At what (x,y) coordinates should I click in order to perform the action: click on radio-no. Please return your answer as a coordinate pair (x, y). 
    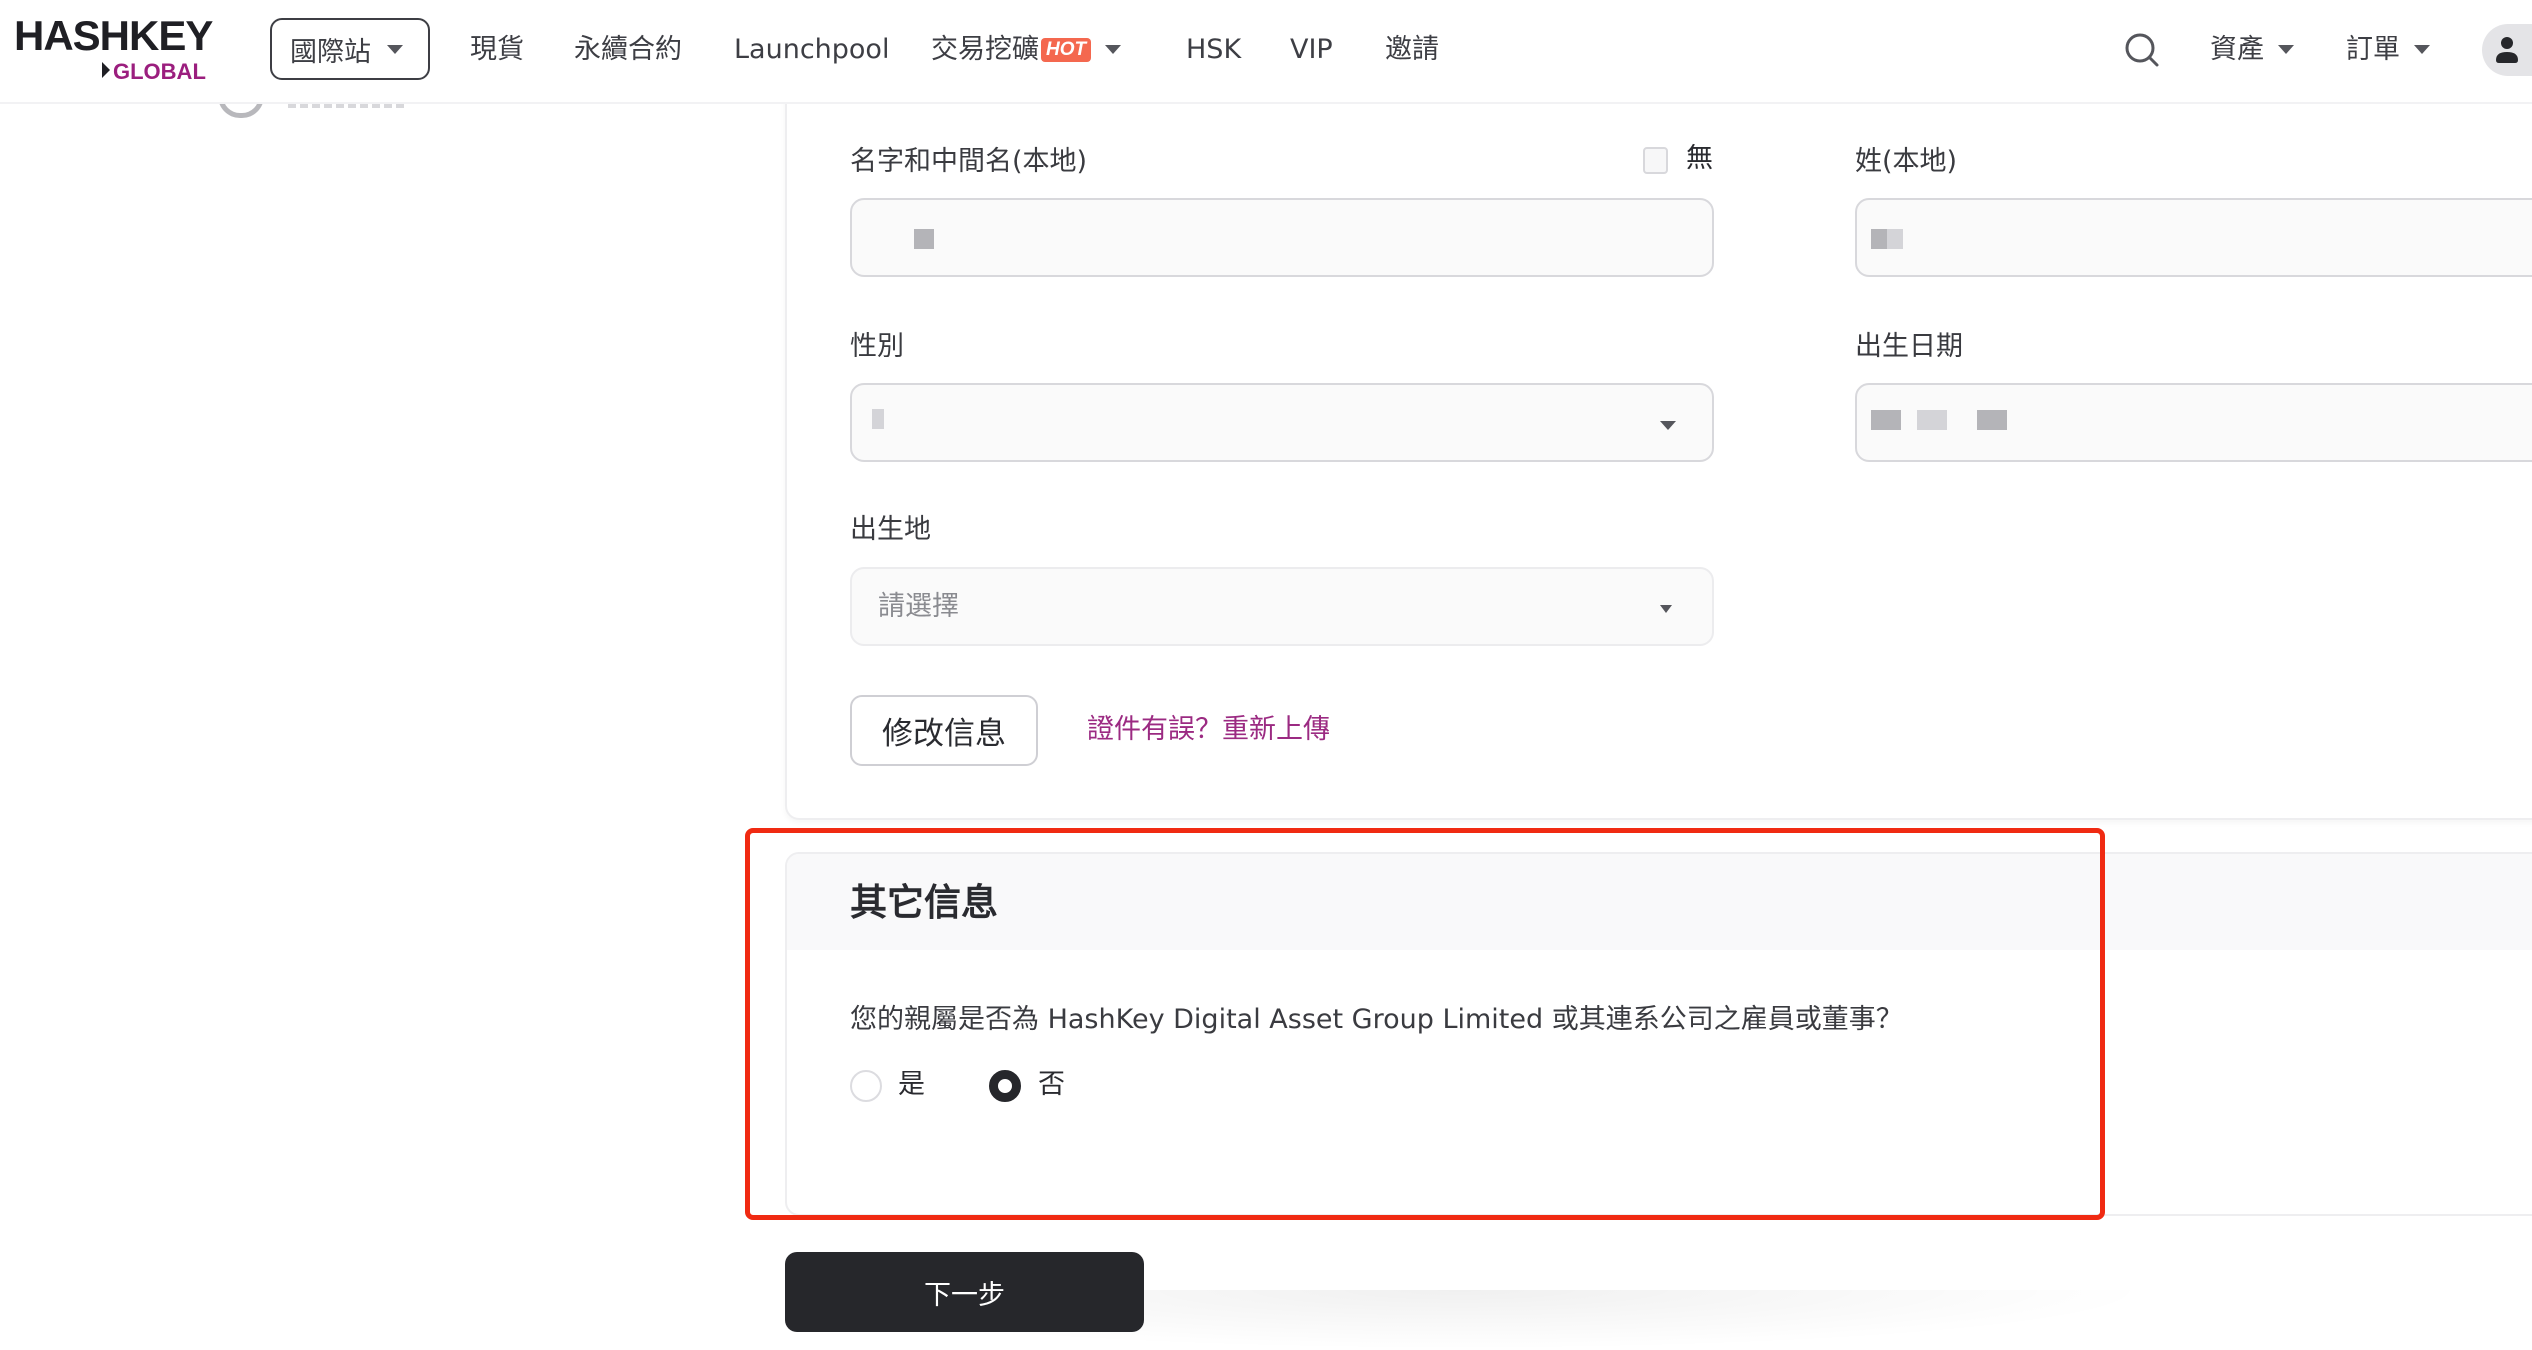
    Looking at the image, I should click on (1005, 1086).